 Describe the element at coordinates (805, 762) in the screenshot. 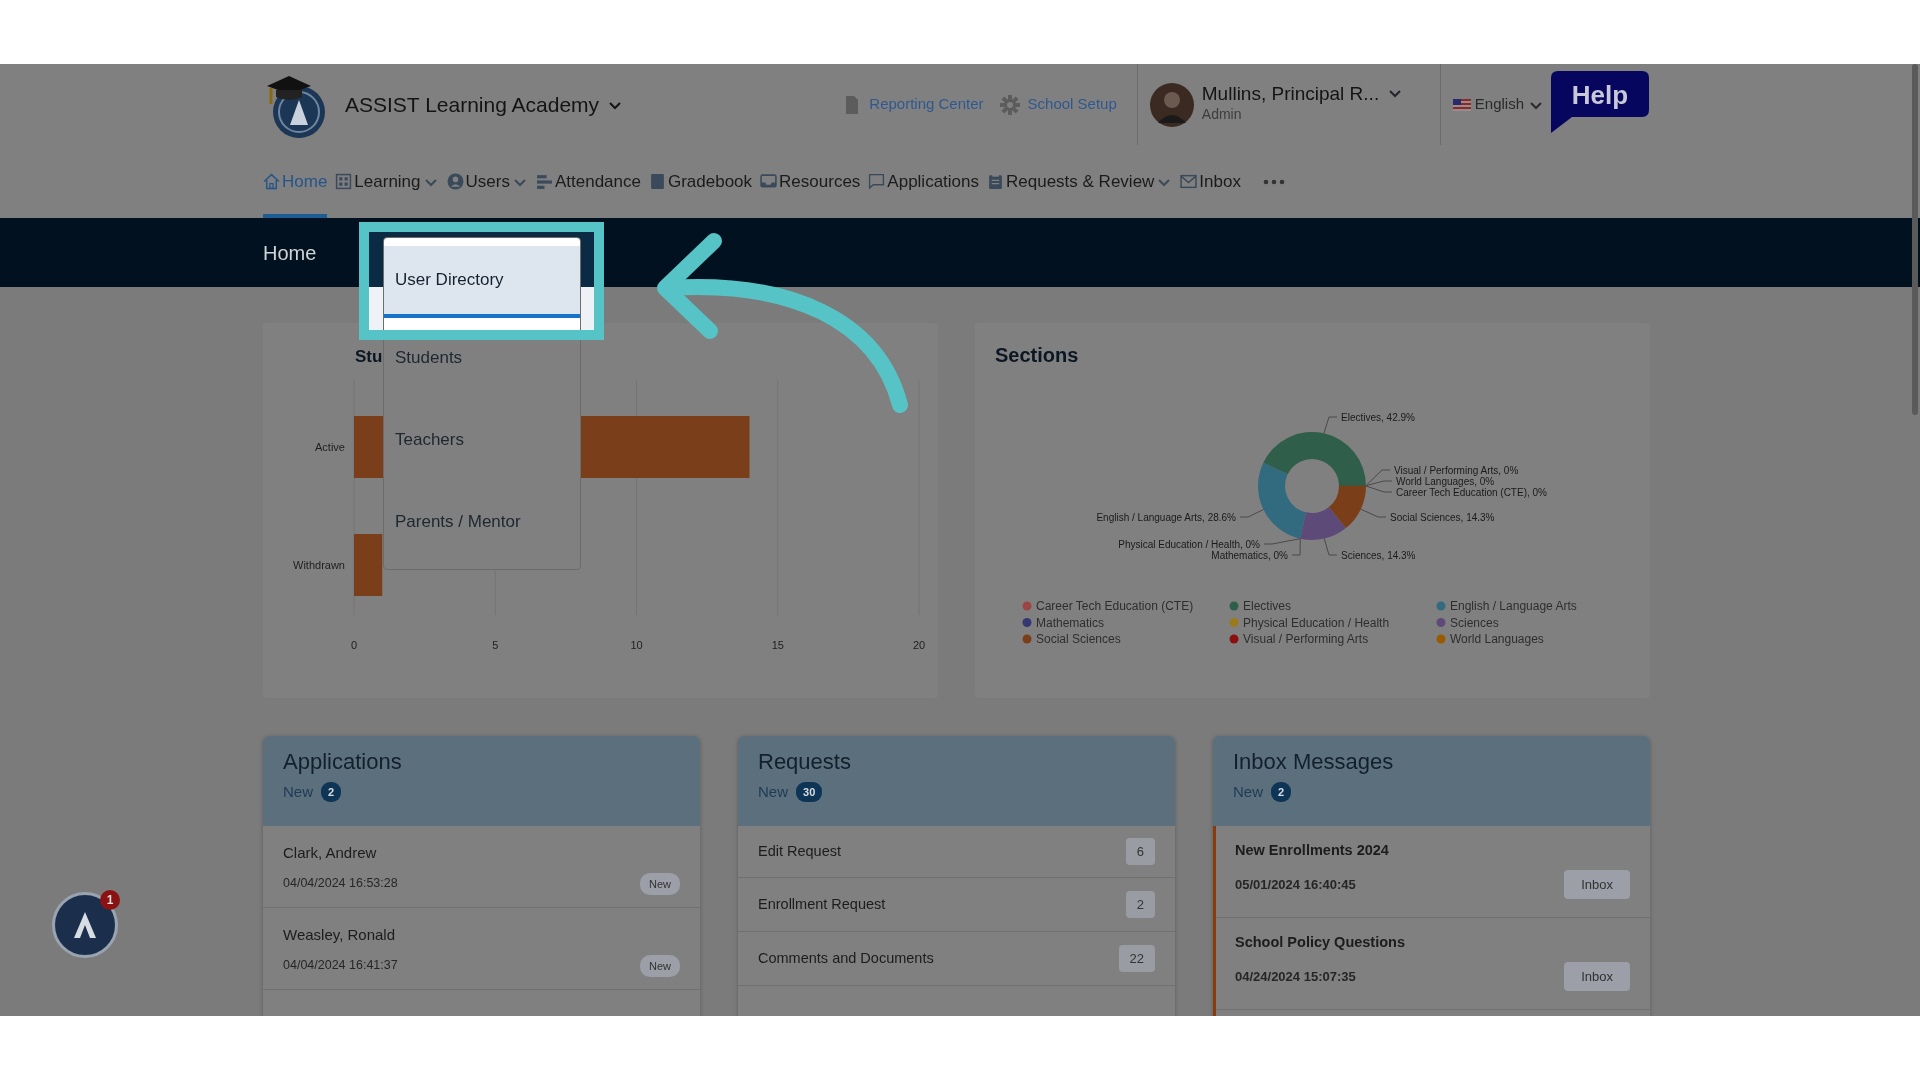

I see `card-title: Requests` at that location.